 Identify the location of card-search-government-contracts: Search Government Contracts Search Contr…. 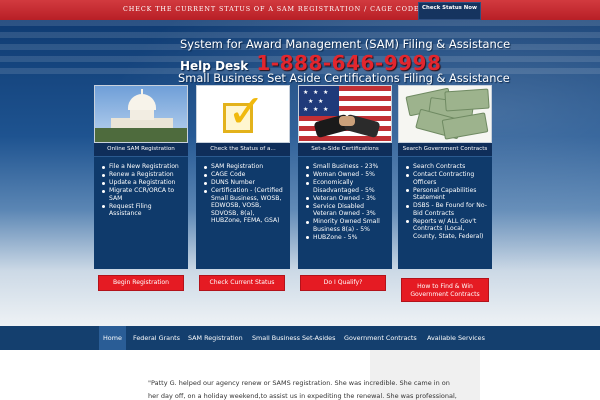
(445, 177).